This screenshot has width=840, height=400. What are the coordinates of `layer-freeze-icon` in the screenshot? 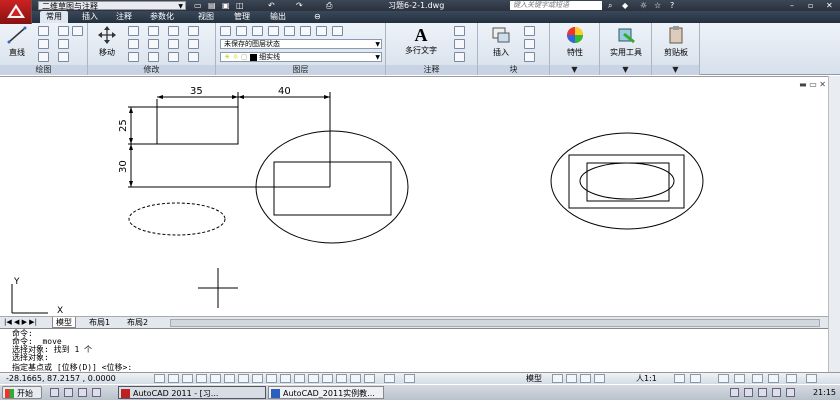 It's located at (273, 31).